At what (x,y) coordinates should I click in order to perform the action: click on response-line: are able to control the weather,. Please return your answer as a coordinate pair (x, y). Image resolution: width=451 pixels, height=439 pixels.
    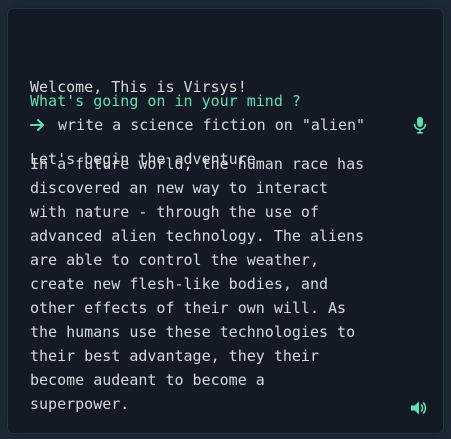
    Looking at the image, I should click on (174, 260).